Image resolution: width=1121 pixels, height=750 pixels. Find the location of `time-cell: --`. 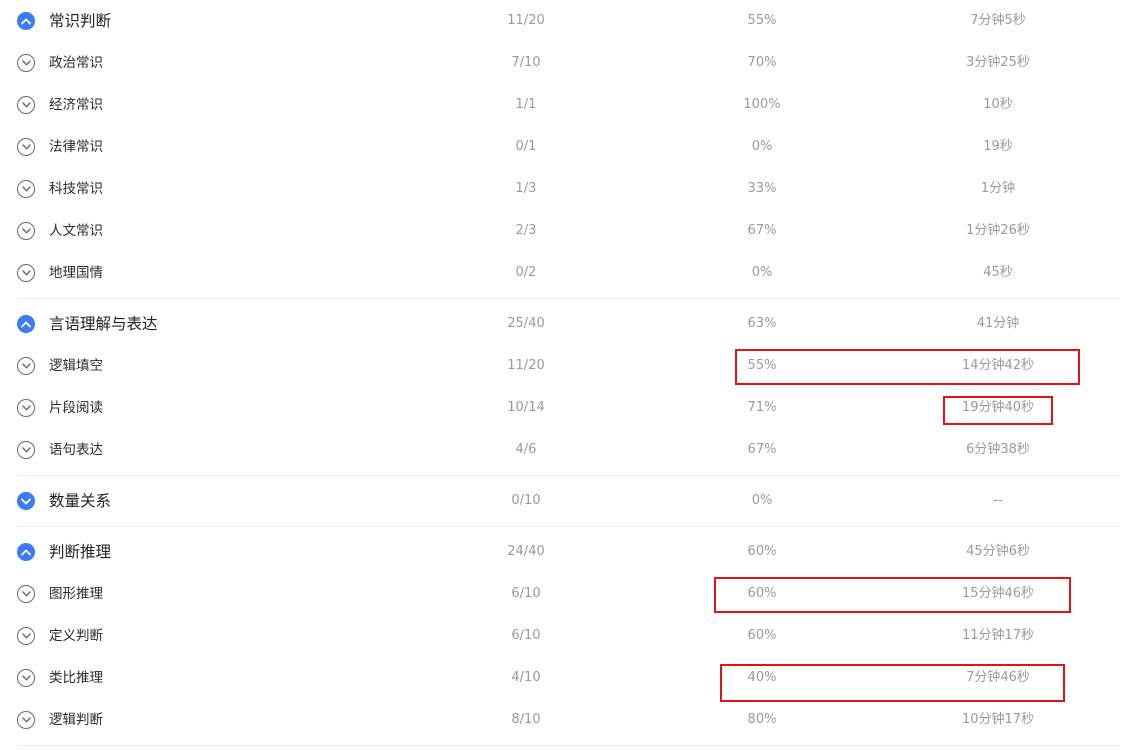

time-cell: -- is located at coordinates (998, 500).